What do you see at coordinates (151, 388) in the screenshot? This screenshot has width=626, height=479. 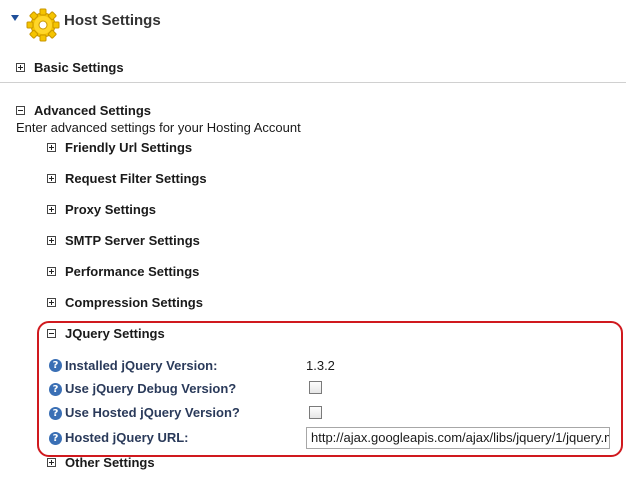 I see `debug-version-label: Use jQuery Debug Version?` at bounding box center [151, 388].